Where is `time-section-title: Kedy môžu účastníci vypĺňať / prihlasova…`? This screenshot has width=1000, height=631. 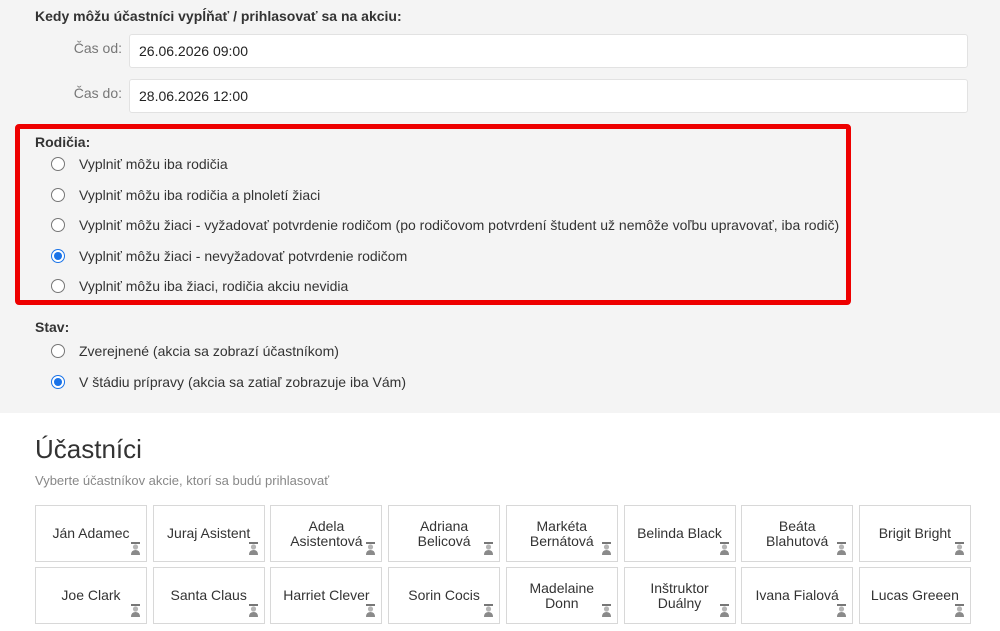
time-section-title: Kedy môžu účastníci vypĺňať / prihlasova… is located at coordinates (218, 16).